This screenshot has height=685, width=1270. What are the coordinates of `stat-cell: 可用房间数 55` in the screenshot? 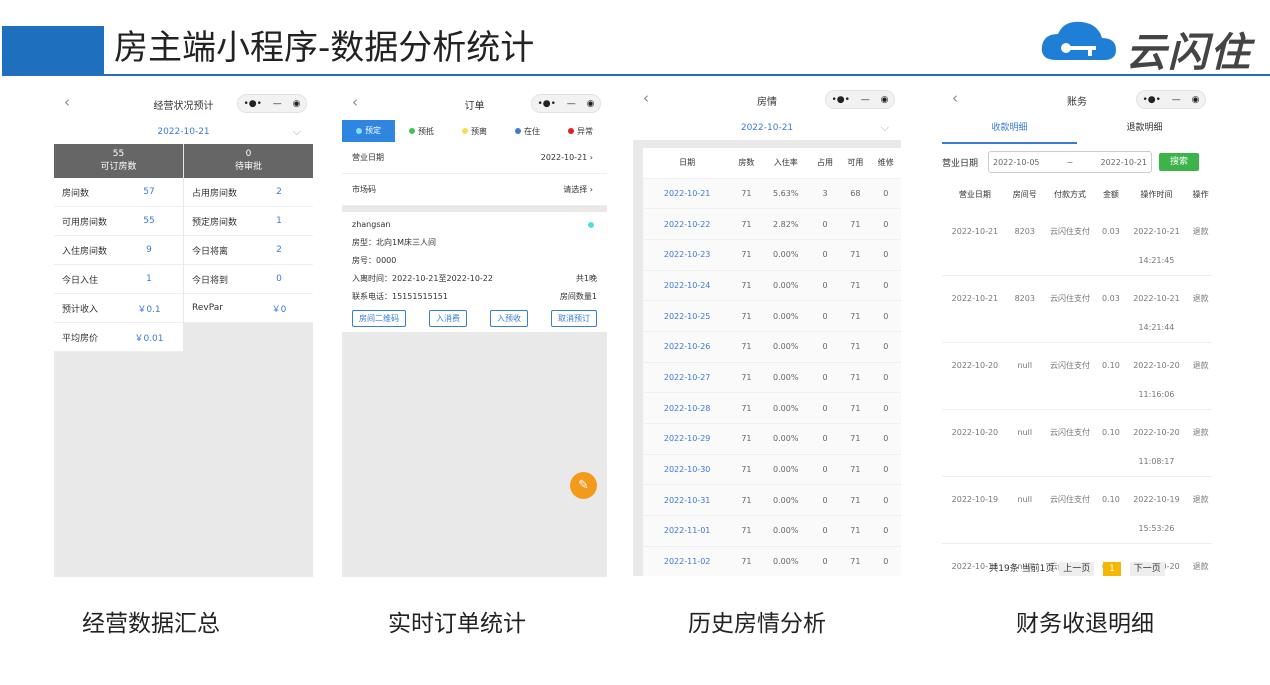 It's located at (118, 221).